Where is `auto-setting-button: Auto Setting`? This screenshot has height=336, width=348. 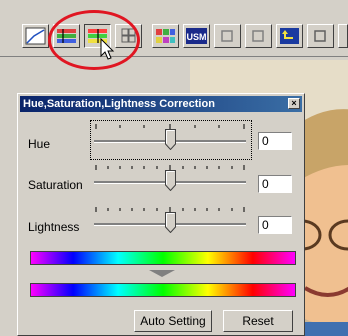 auto-setting-button: Auto Setting is located at coordinates (173, 321).